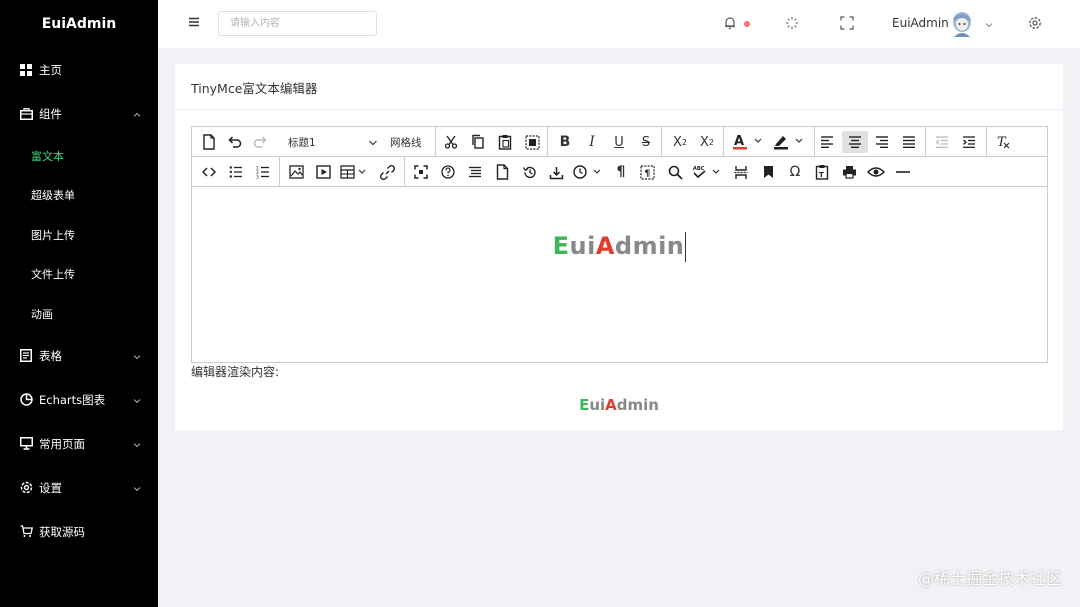  Describe the element at coordinates (209, 142) in the screenshot. I see `new-document-icon` at that location.